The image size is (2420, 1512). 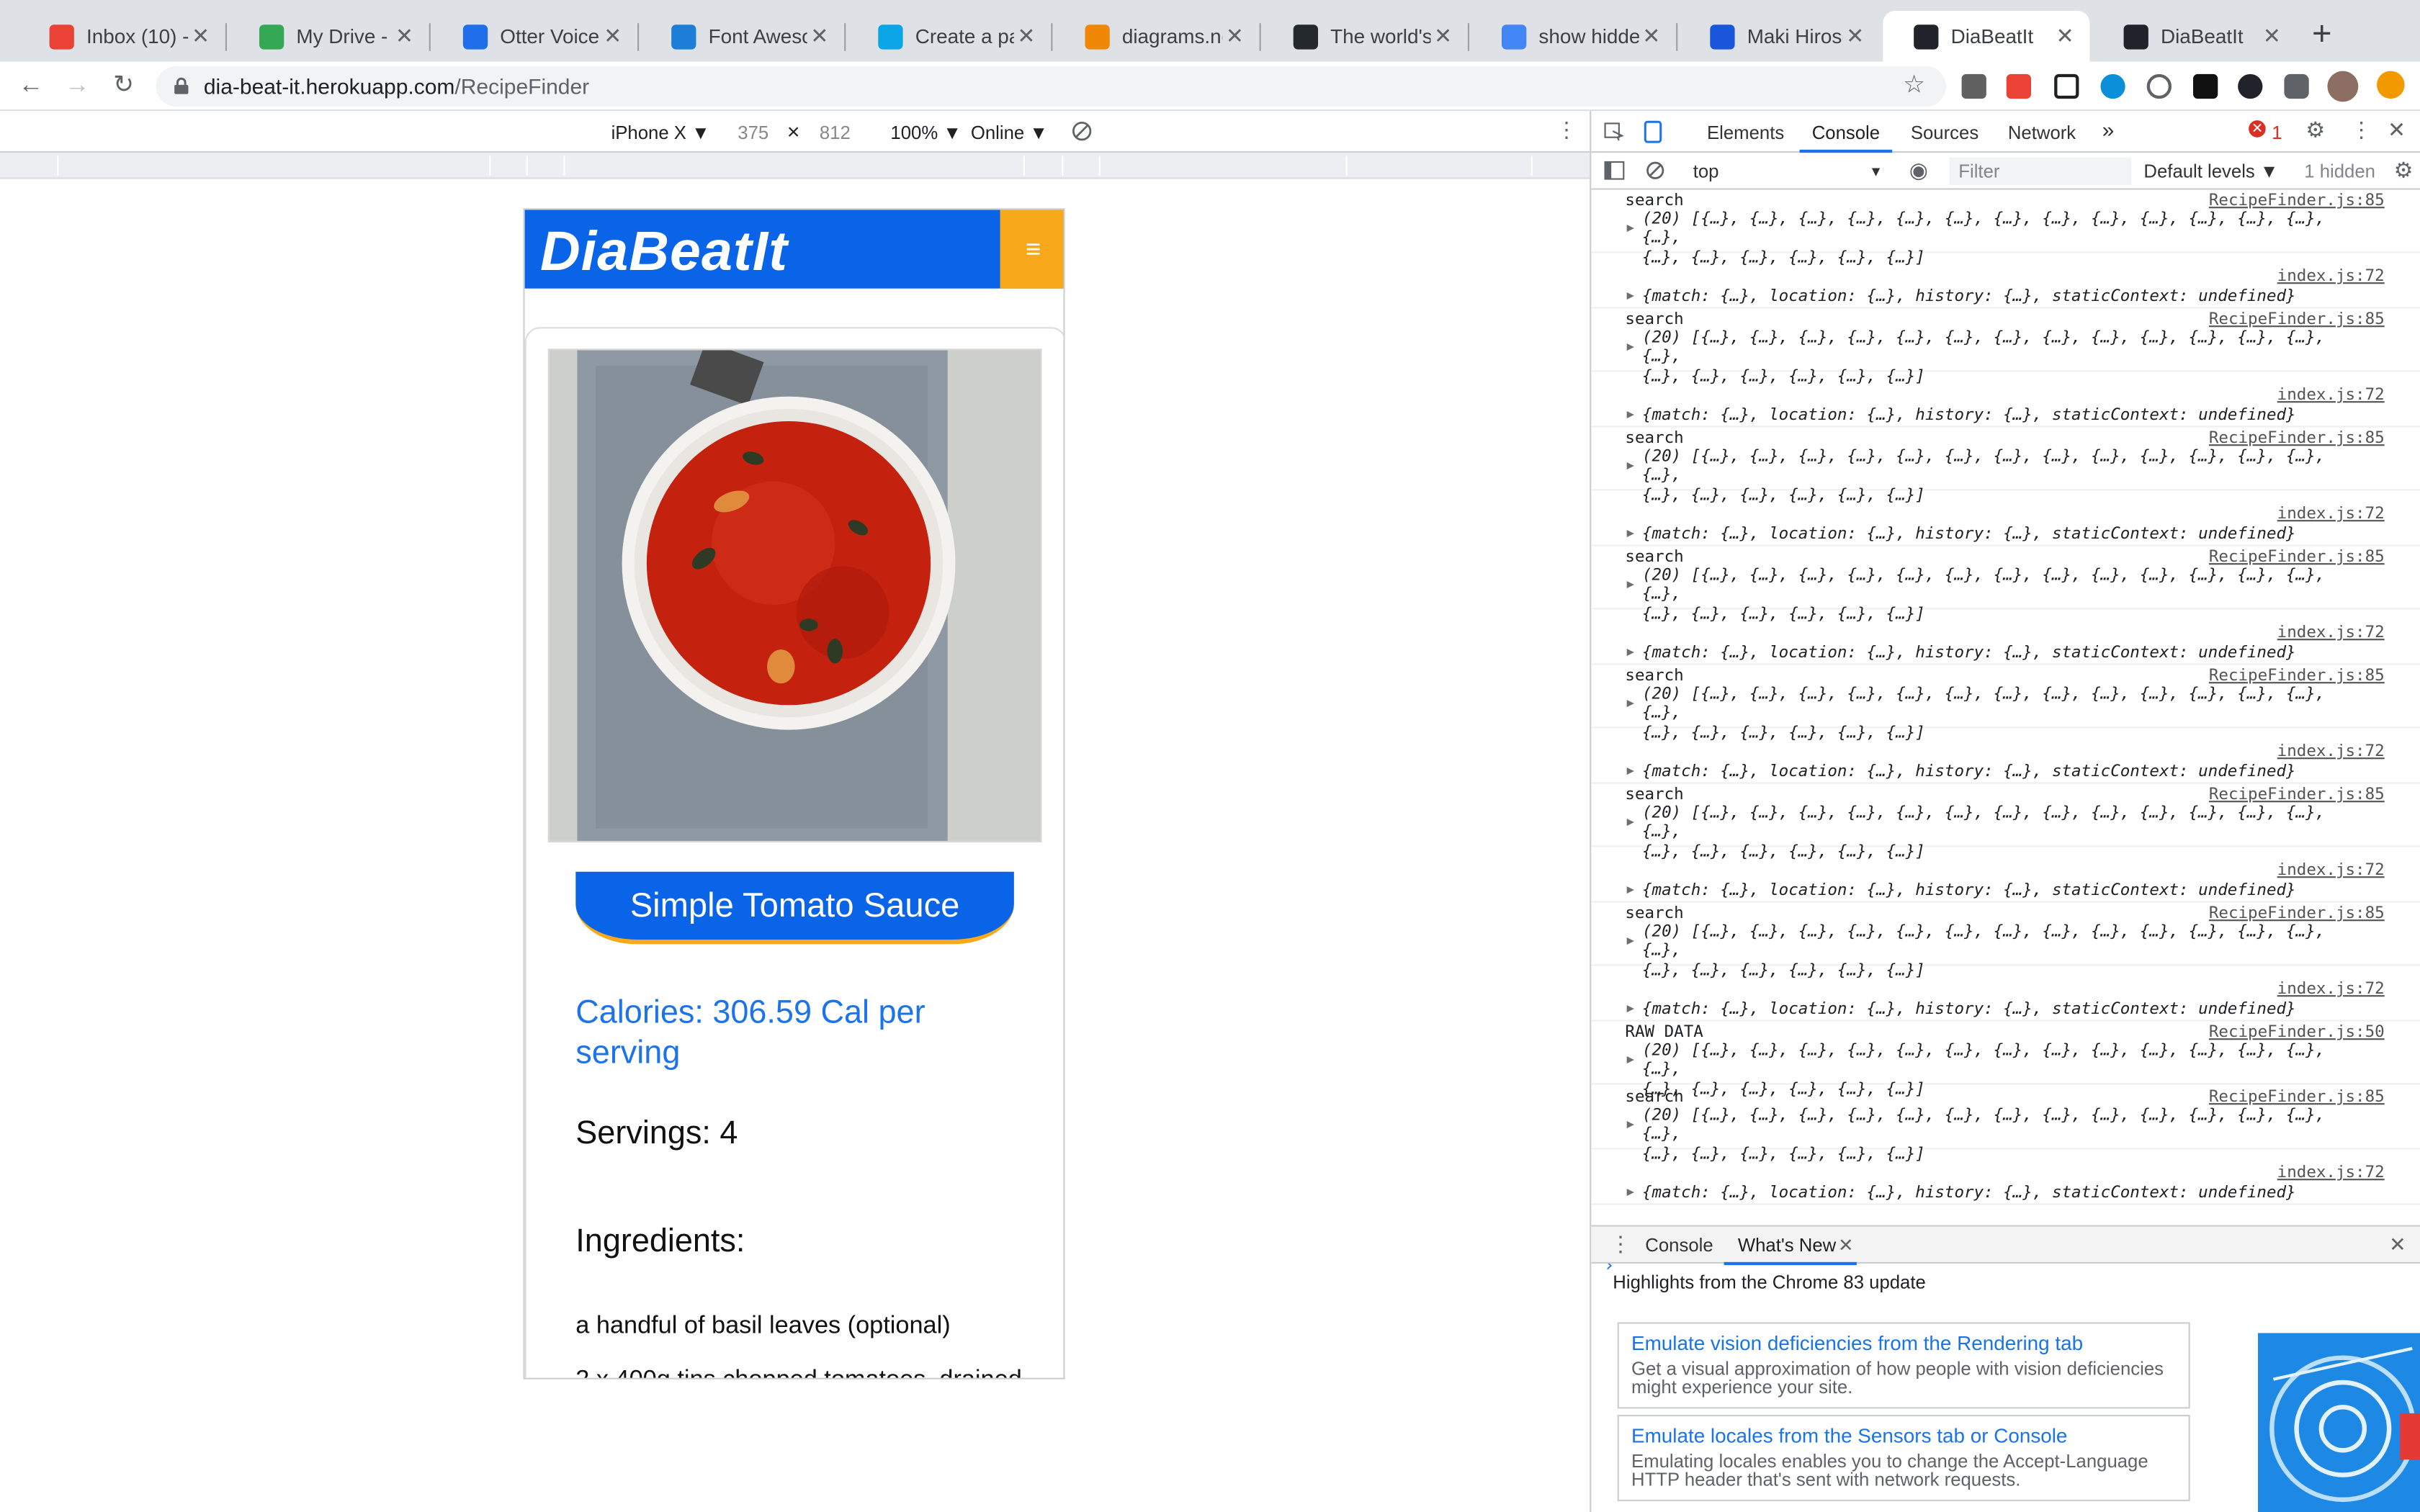 I want to click on settings-gear-icon: ⚙, so click(x=2315, y=130).